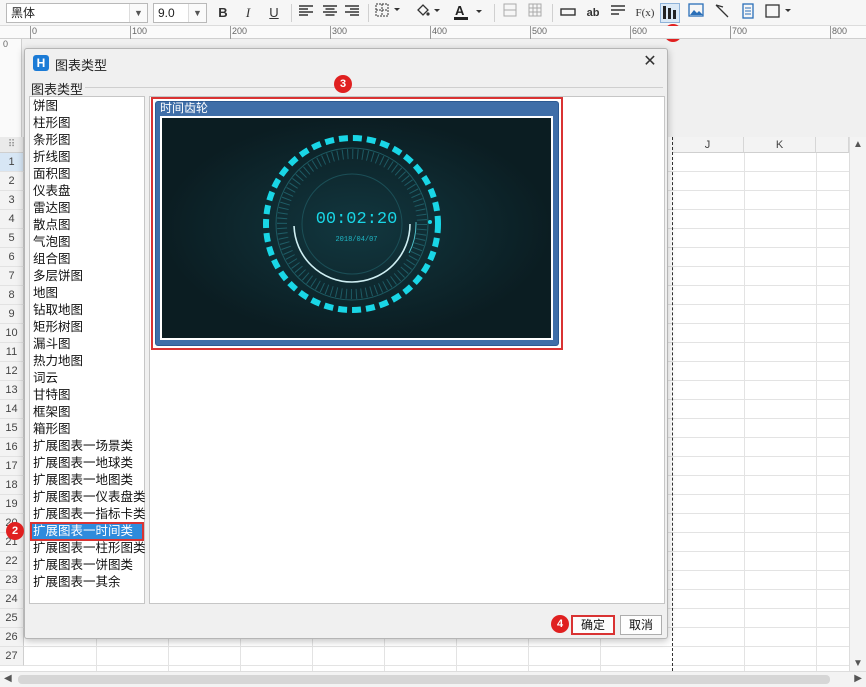 The height and width of the screenshot is (687, 866). Describe the element at coordinates (389, 13) in the screenshot. I see `border-icon` at that location.